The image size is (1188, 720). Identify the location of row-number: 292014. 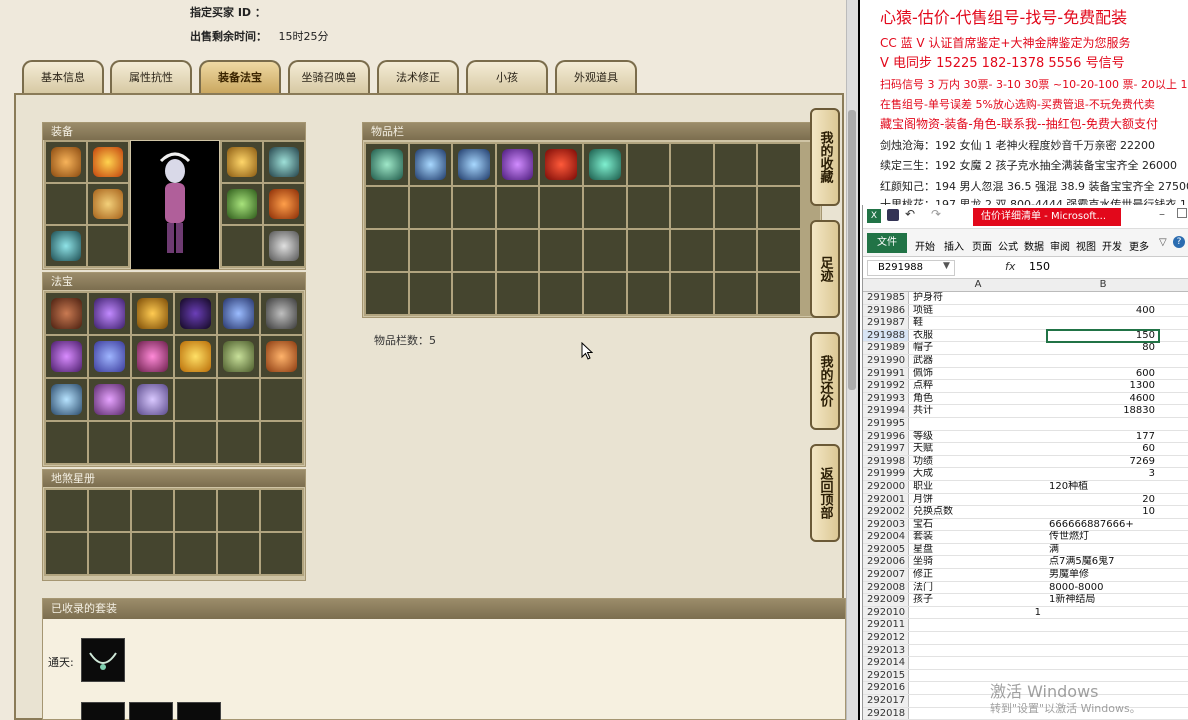
(886, 663).